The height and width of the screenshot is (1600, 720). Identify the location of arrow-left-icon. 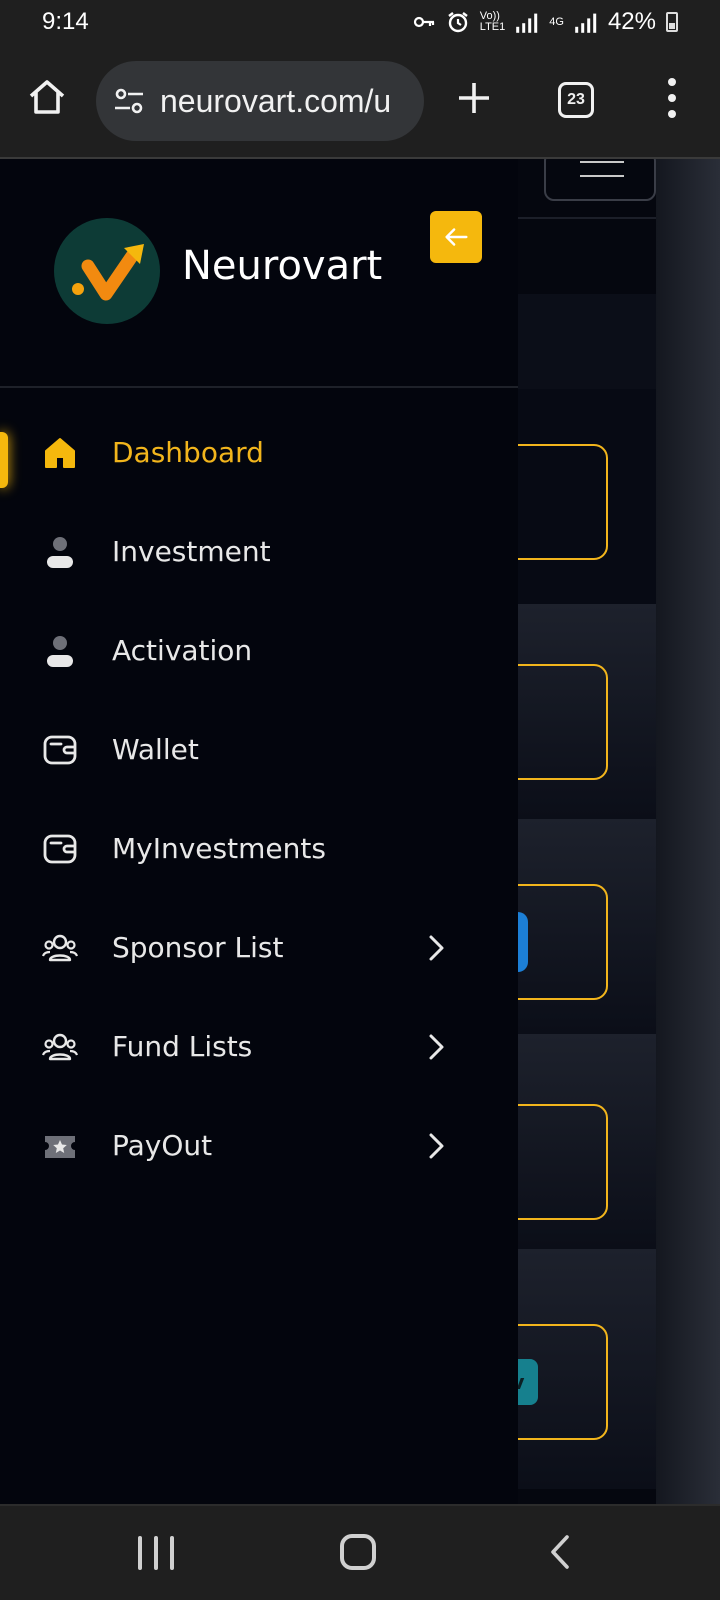
(456, 237).